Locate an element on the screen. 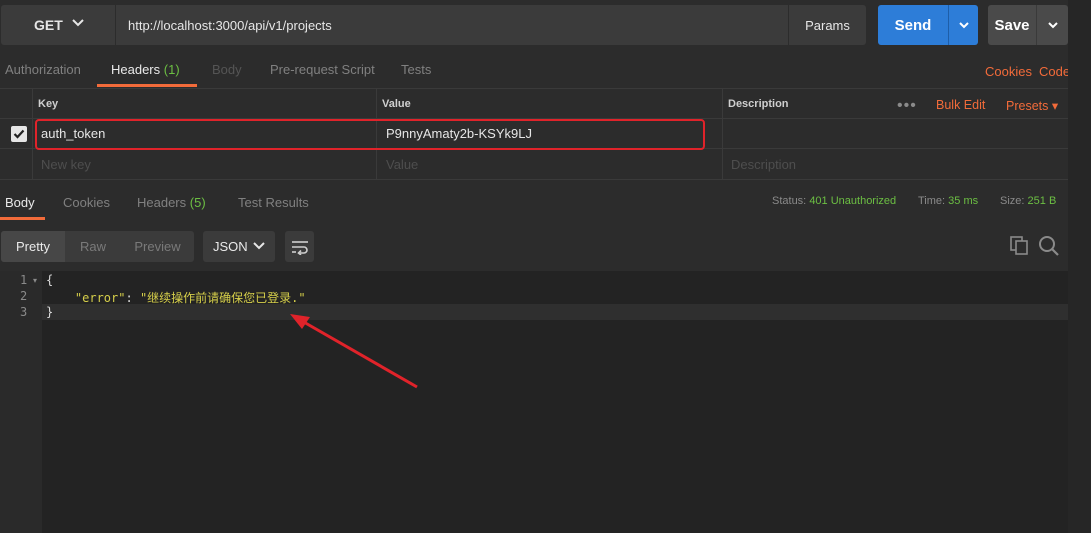 The image size is (1091, 533). checkmark-icon is located at coordinates (19, 134).